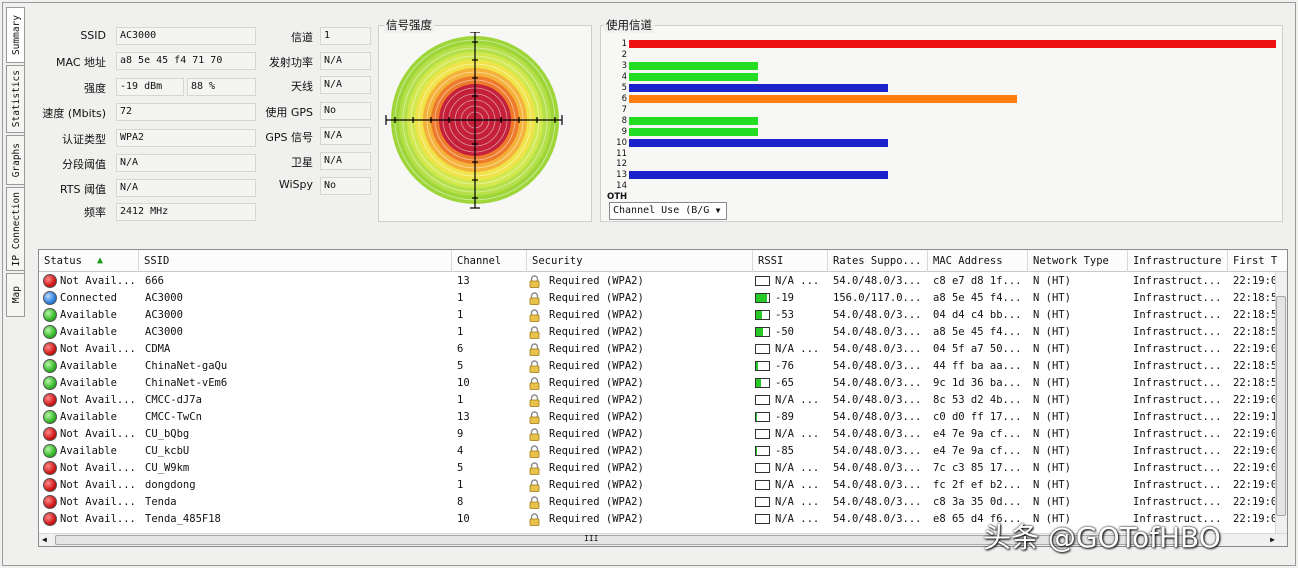  What do you see at coordinates (95, 88) in the screenshot?
I see `strength-label: 强度` at bounding box center [95, 88].